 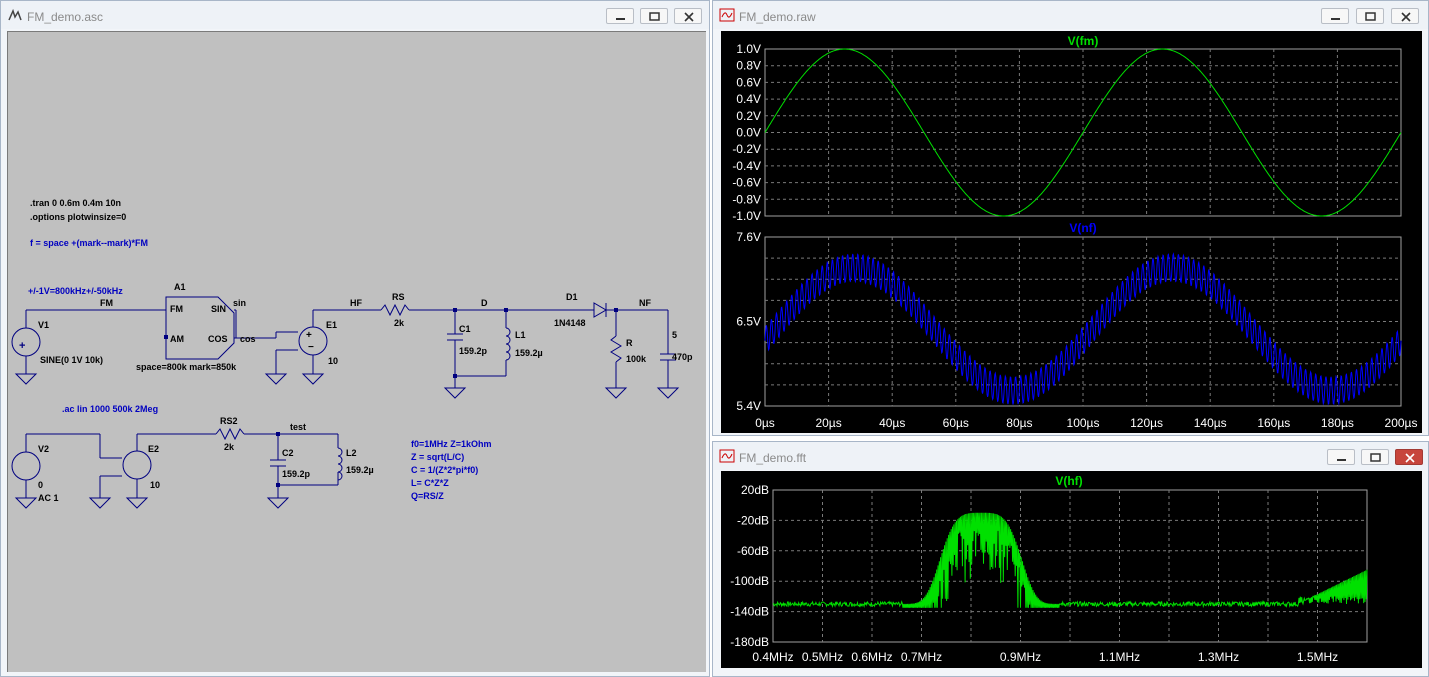 I want to click on note-line: C = 1/(Z*2*pi*f0), so click(x=445, y=470).